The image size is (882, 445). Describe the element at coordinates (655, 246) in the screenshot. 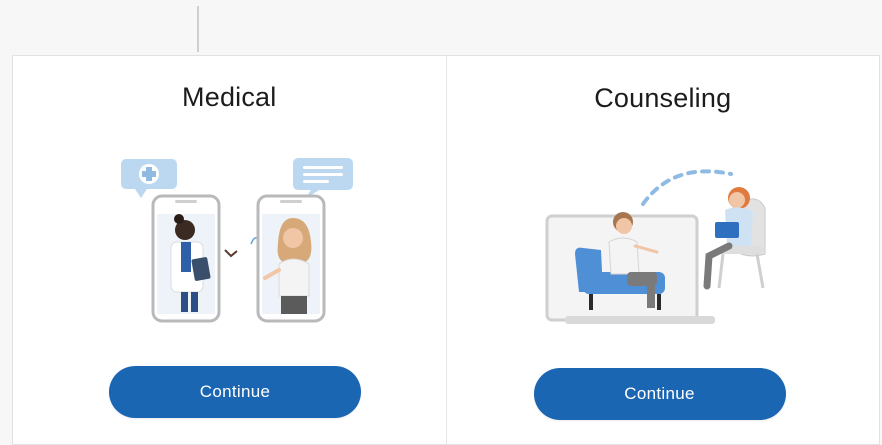

I see `counseling-session-illustration` at that location.